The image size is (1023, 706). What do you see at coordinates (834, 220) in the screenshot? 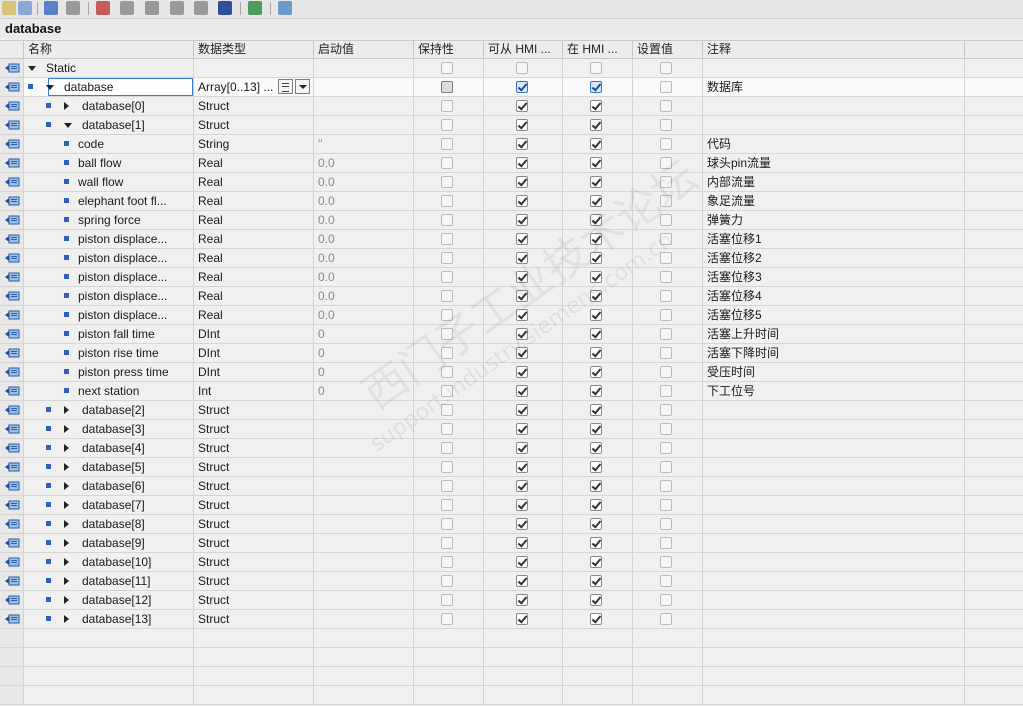
I see `comment-cell: 弹簧力` at bounding box center [834, 220].